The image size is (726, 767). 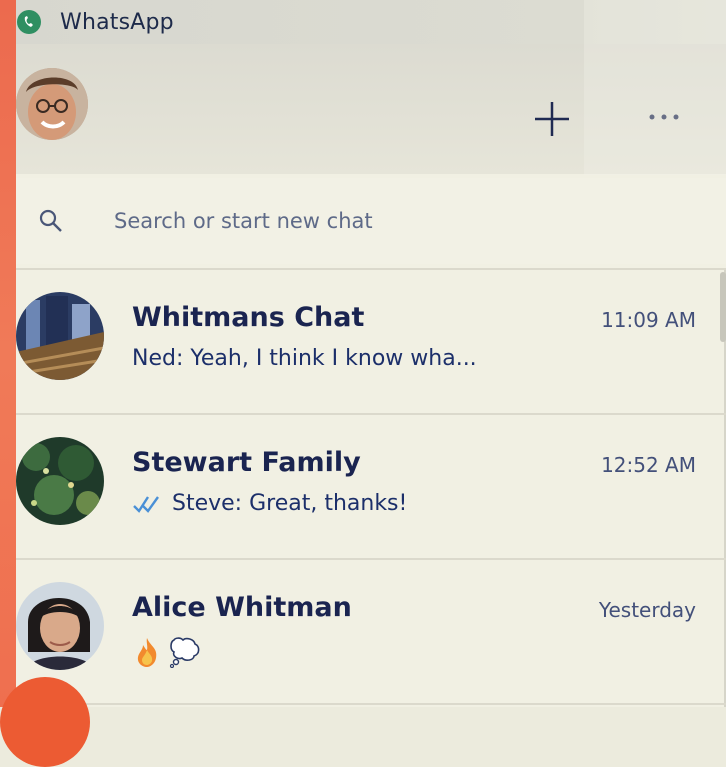 I want to click on chat-time: Yesterday, so click(x=647, y=610).